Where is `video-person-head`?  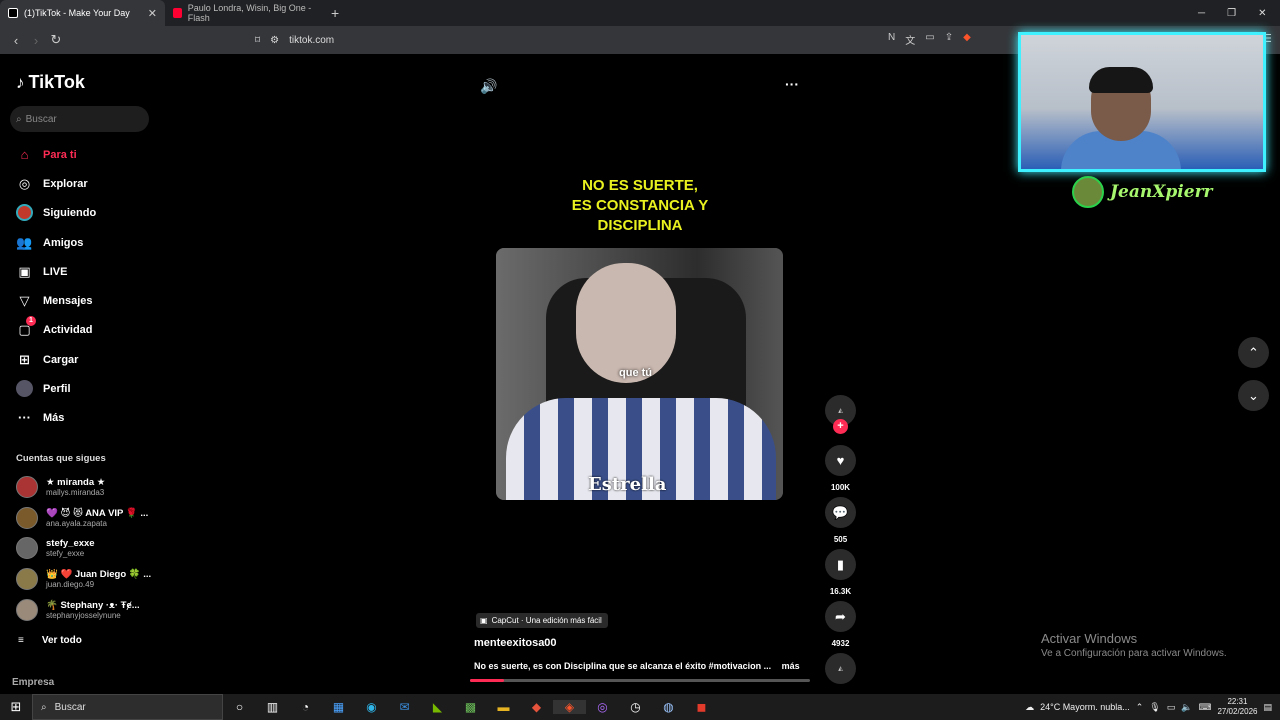
video-person-head is located at coordinates (626, 323).